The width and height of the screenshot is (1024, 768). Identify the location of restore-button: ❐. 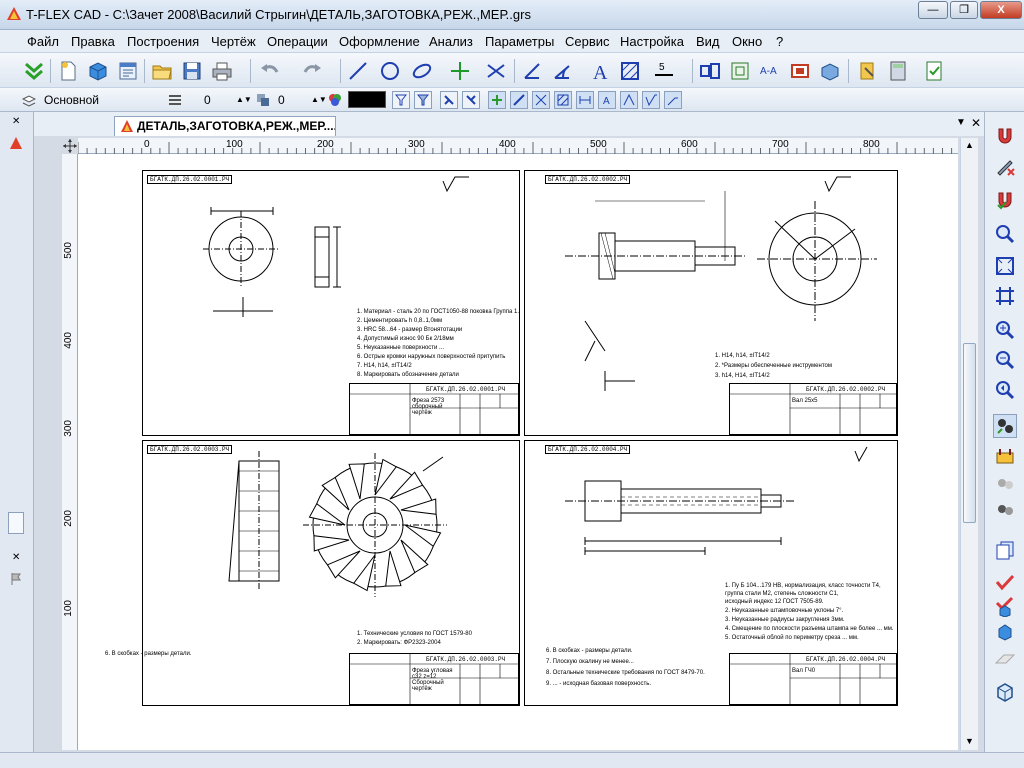
(964, 10).